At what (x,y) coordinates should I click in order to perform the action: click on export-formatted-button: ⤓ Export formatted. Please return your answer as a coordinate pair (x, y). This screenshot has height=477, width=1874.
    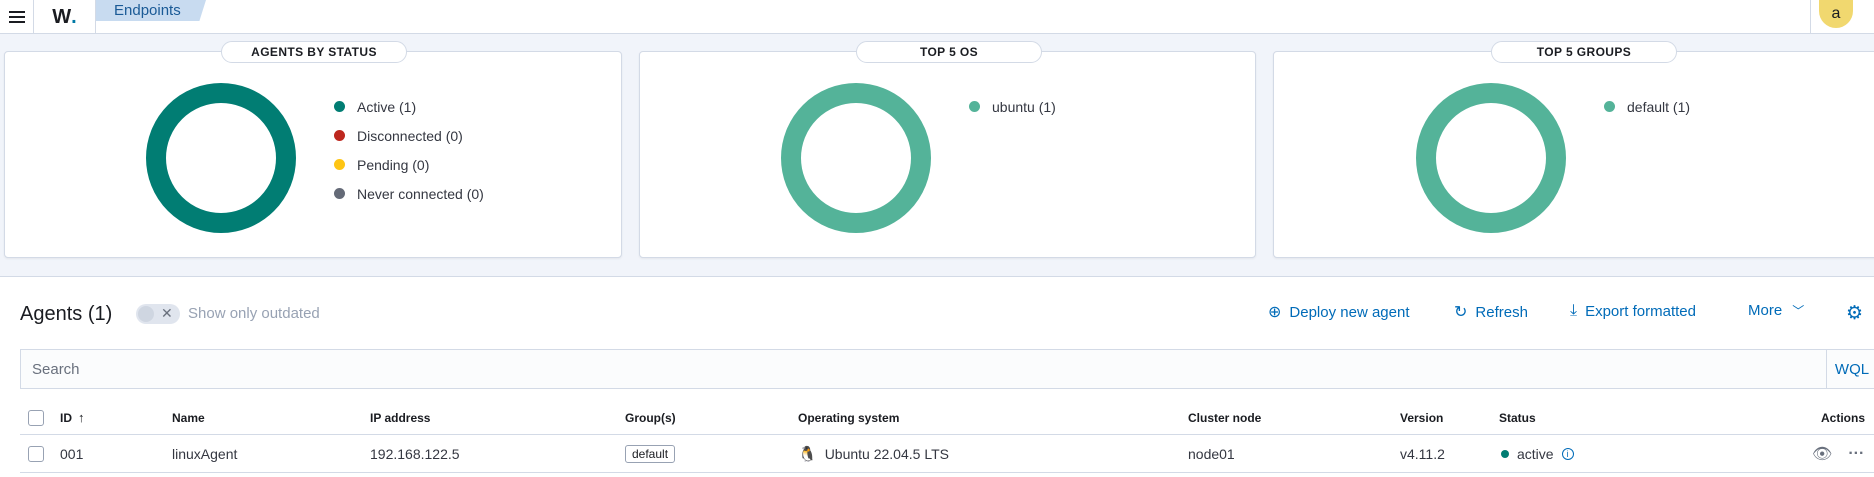
    Looking at the image, I should click on (1633, 311).